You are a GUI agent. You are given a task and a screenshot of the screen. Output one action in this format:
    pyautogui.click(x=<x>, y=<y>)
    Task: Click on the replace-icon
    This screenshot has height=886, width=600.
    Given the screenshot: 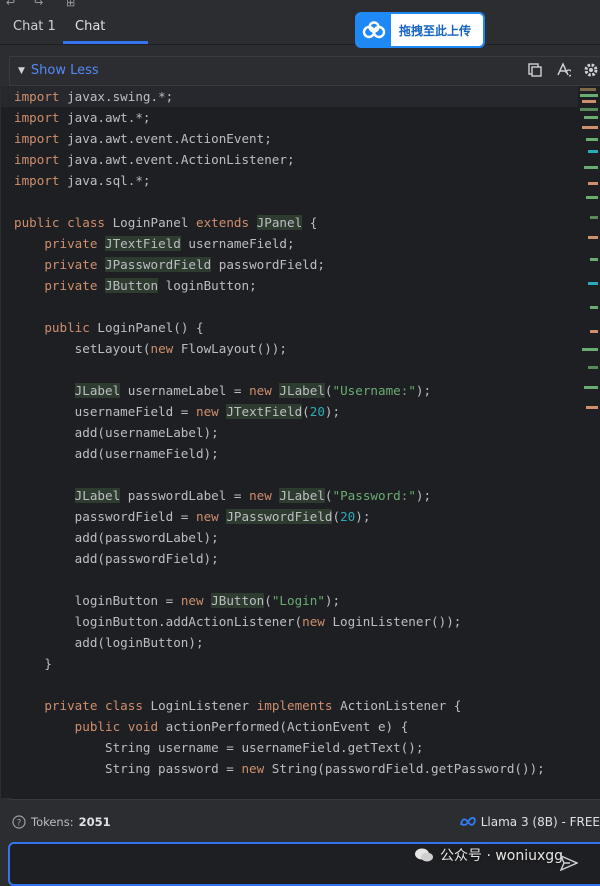 What is the action you would take?
    pyautogui.click(x=563, y=70)
    